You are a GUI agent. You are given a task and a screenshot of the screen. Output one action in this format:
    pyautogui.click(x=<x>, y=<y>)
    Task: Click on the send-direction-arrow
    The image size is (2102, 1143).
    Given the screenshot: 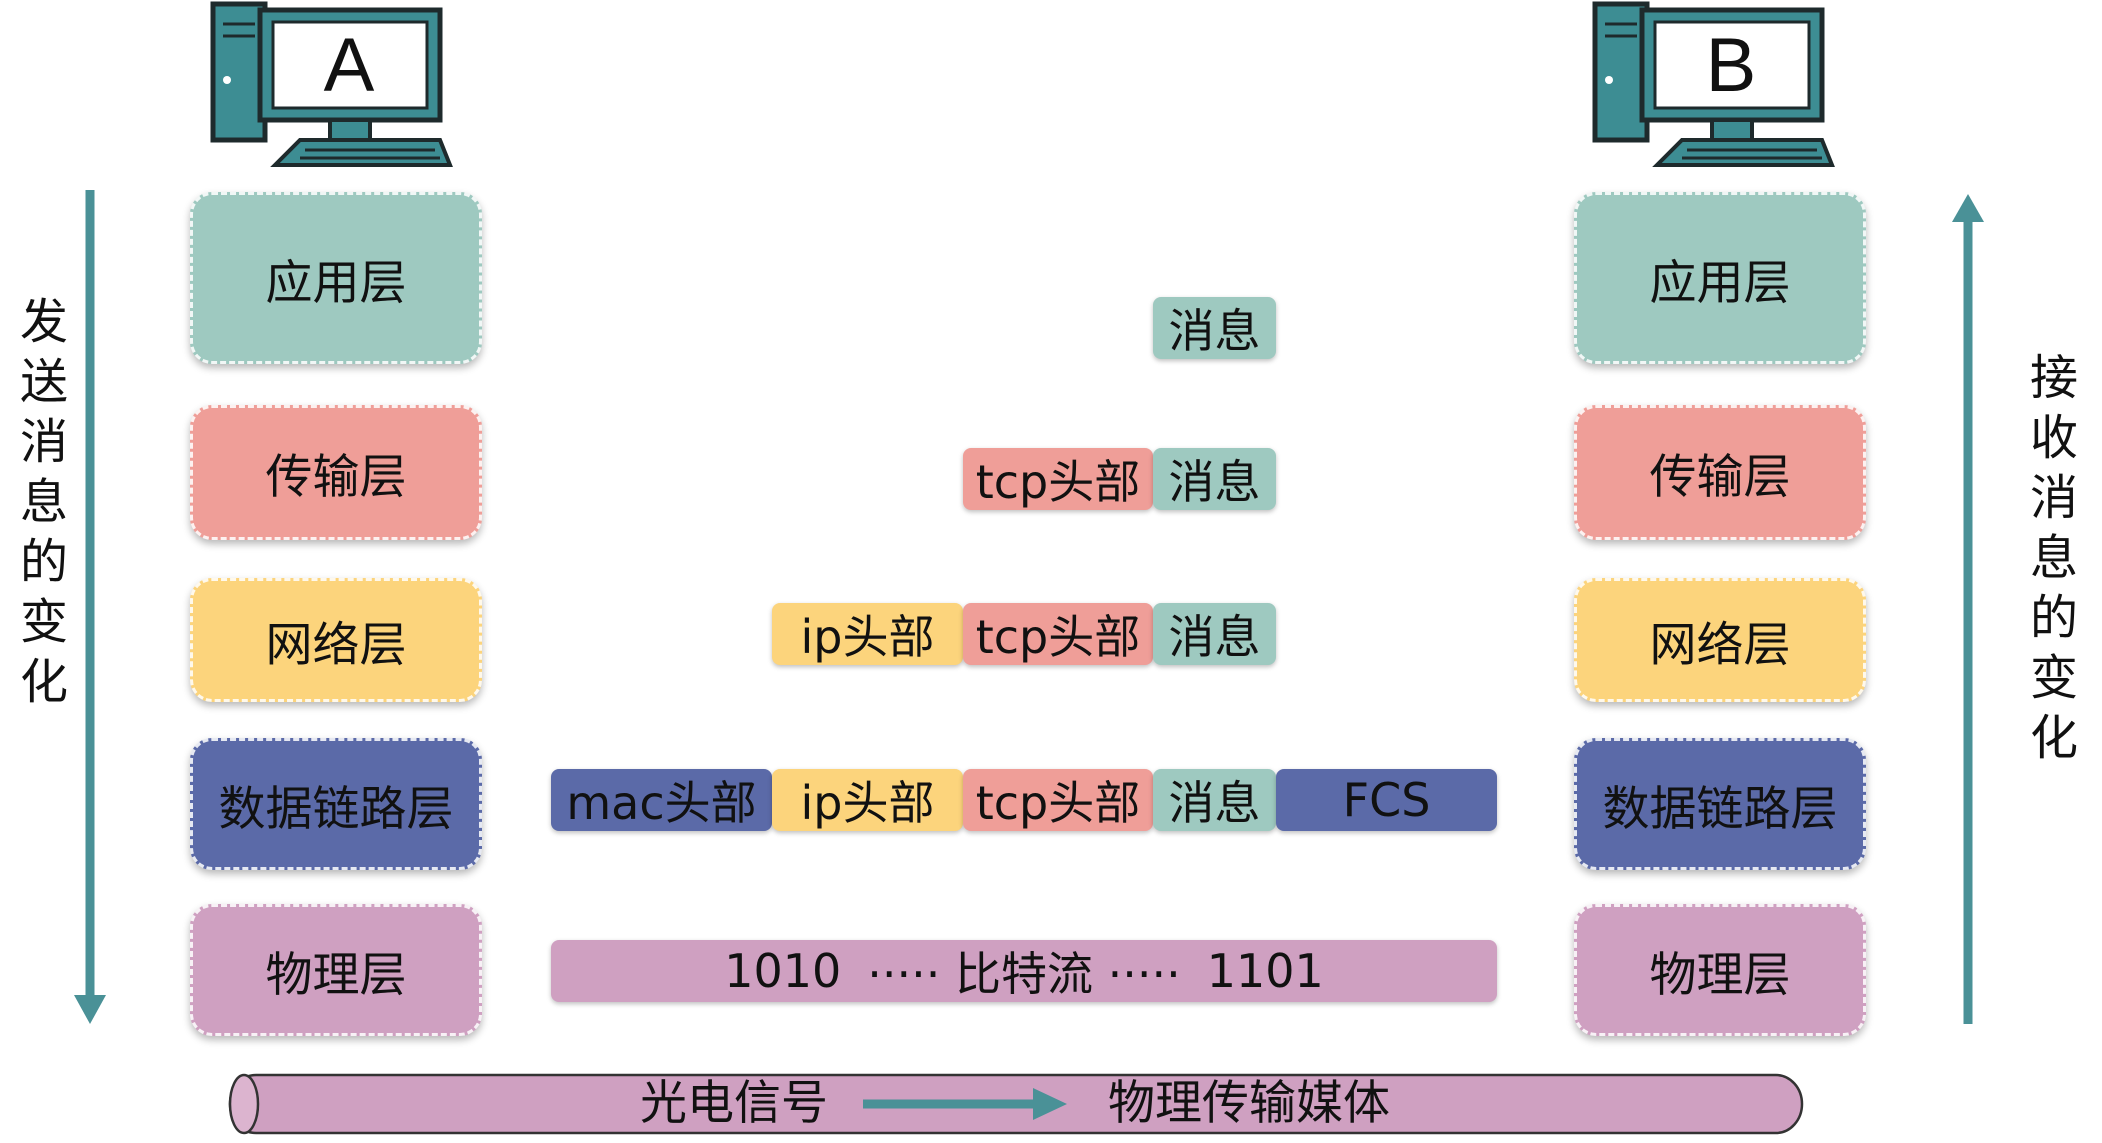 What is the action you would take?
    pyautogui.click(x=90, y=610)
    